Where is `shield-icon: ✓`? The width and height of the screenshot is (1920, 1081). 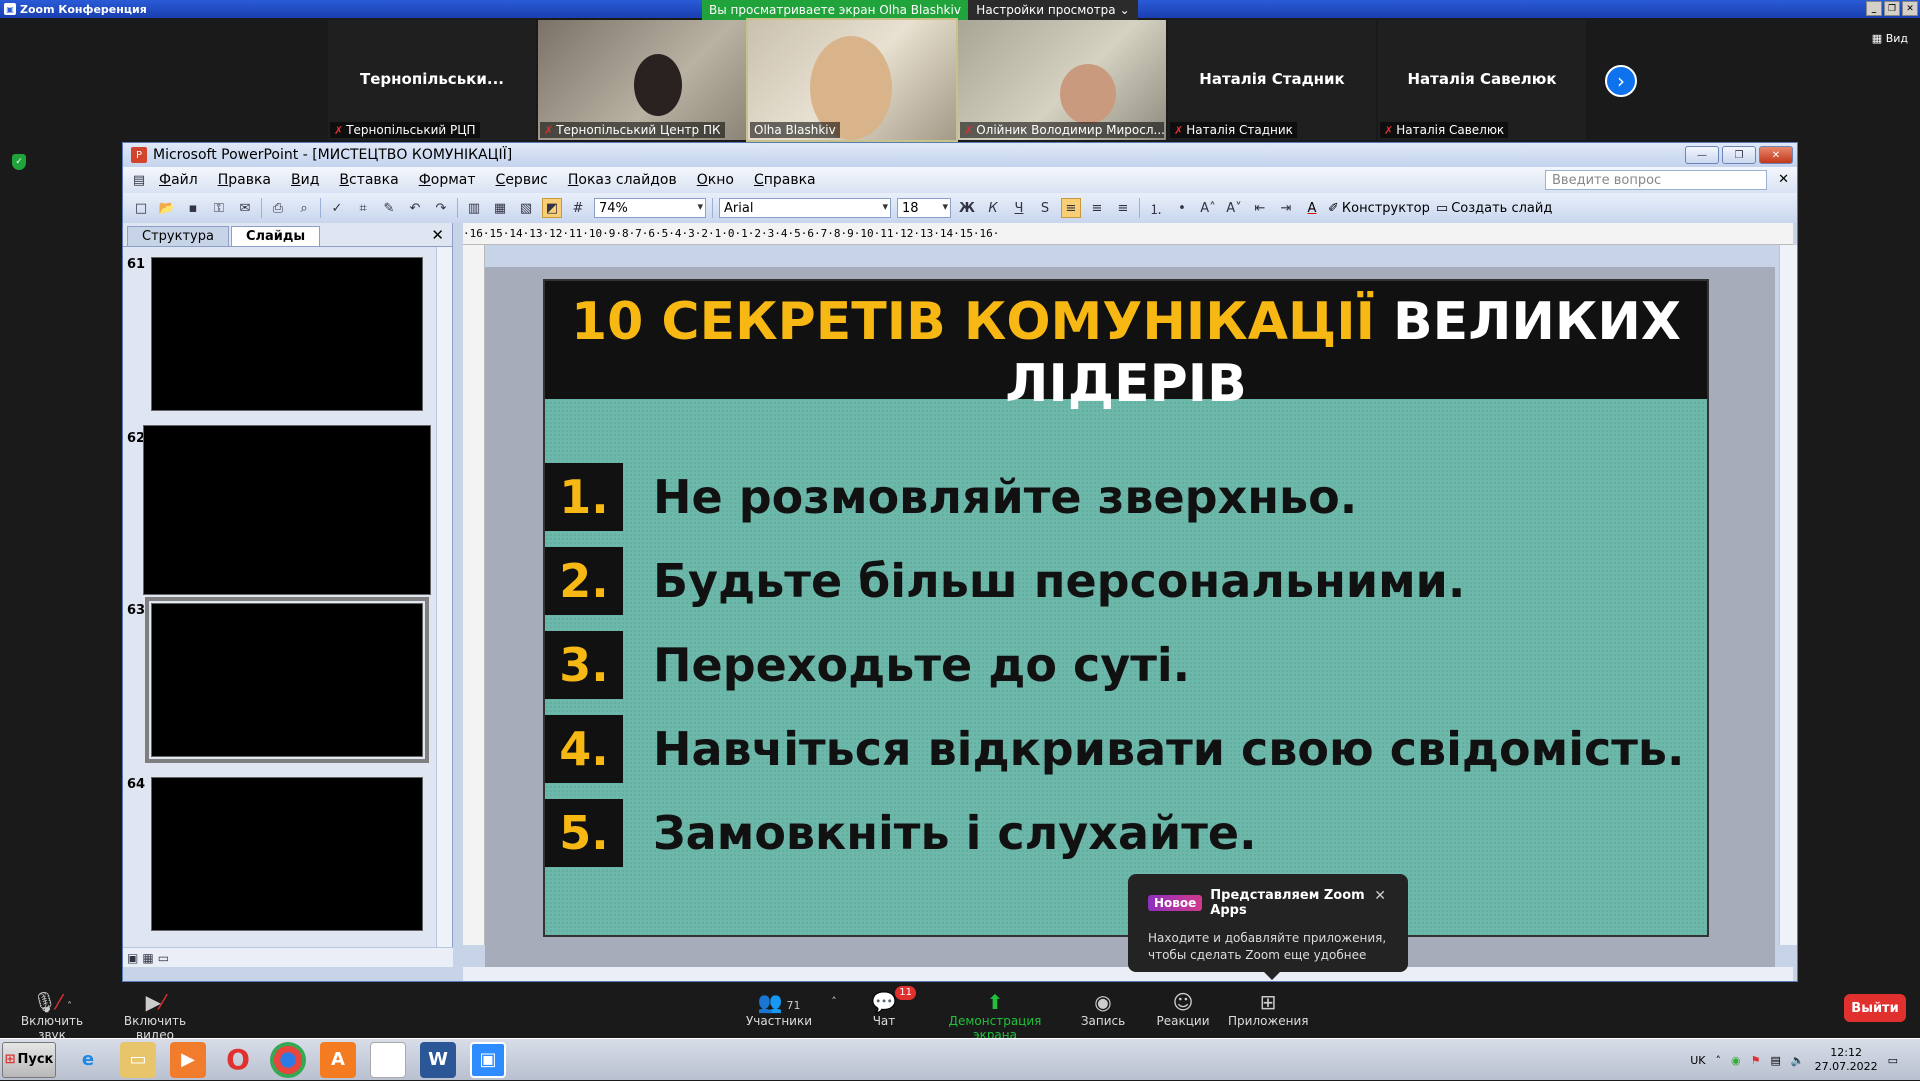
shield-icon: ✓ is located at coordinates (19, 162).